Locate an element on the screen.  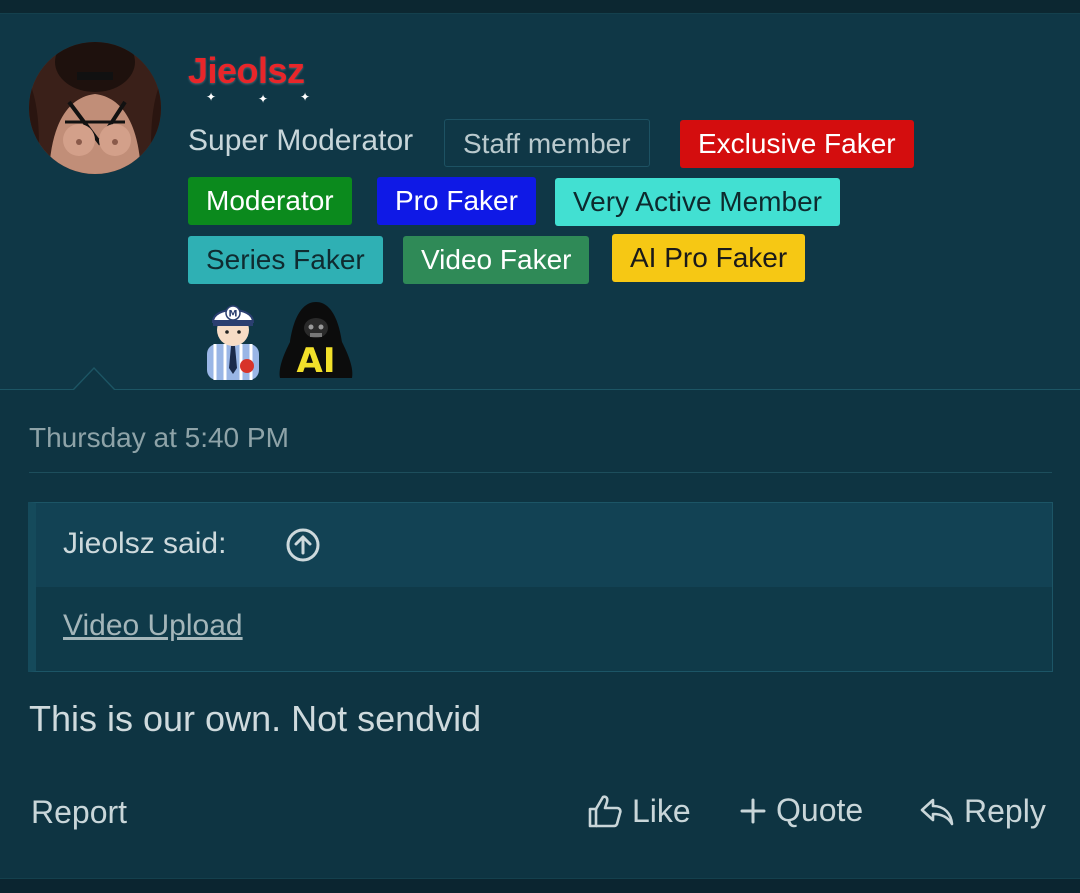
badge-moderator: Moderator is located at coordinates (270, 201).